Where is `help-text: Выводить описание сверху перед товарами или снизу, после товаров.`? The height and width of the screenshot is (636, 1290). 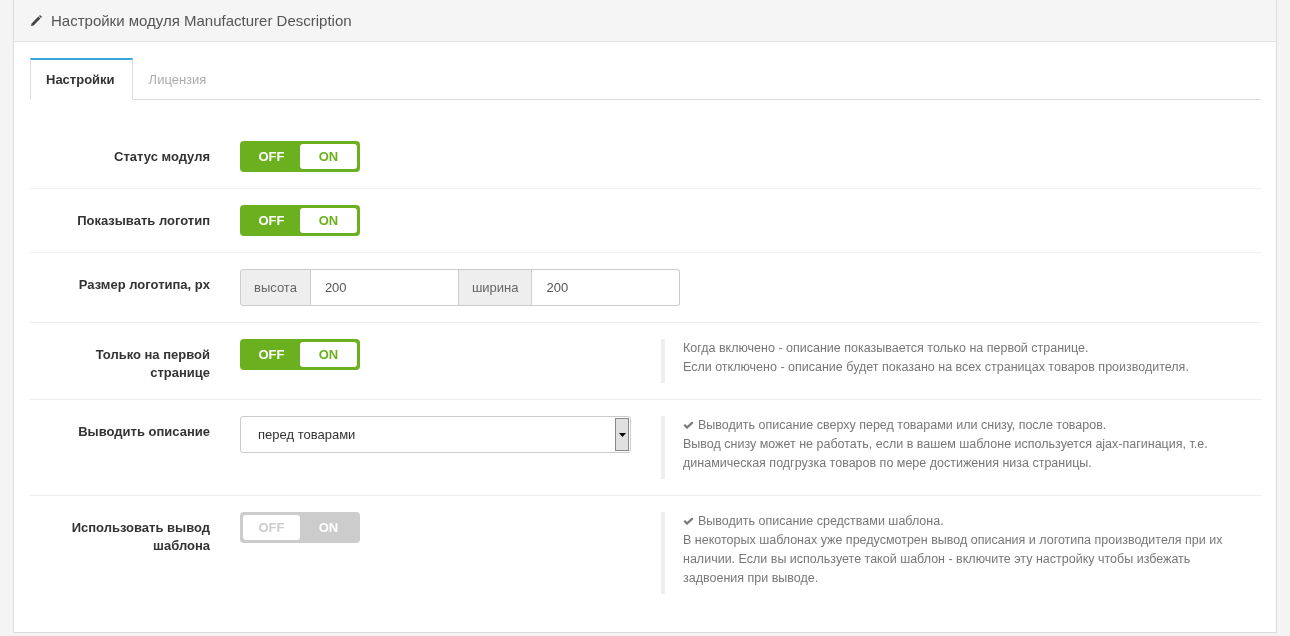
help-text: Выводить описание сверху перед товарами или снизу, после товаров. is located at coordinates (902, 425).